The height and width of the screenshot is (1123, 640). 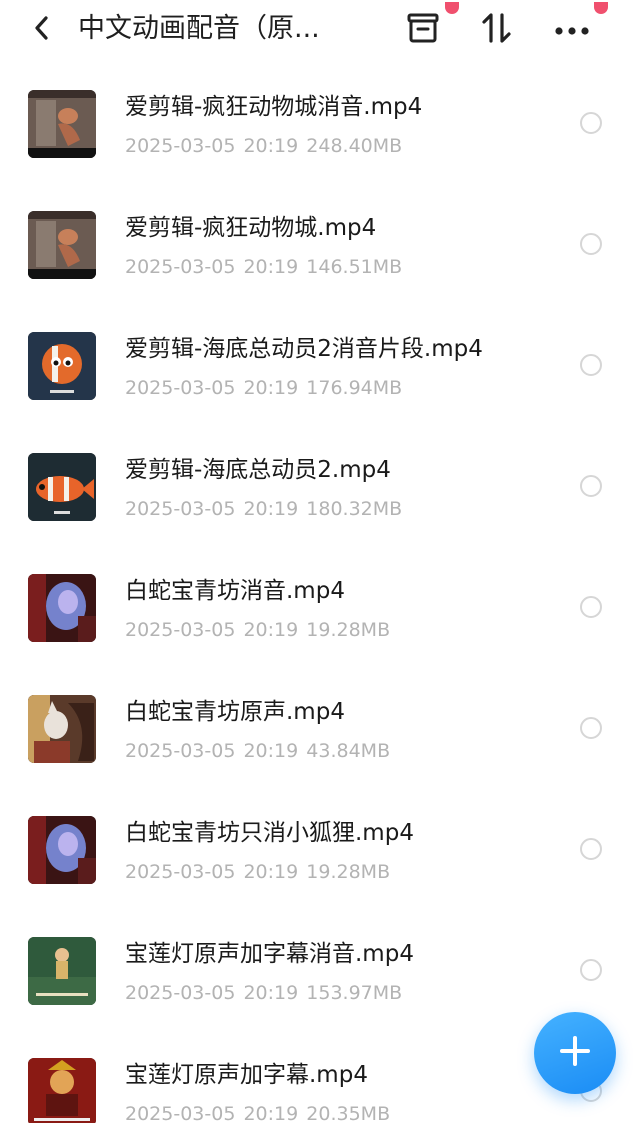 I want to click on file-name: 白蛇宝青坊原声.mp4, so click(x=235, y=712).